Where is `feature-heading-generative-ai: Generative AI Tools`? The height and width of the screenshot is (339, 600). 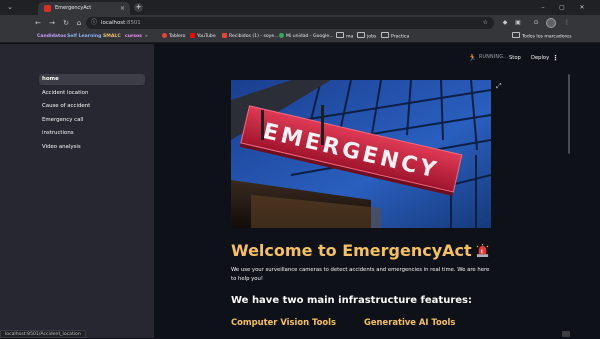
feature-heading-generative-ai: Generative AI Tools is located at coordinates (410, 322).